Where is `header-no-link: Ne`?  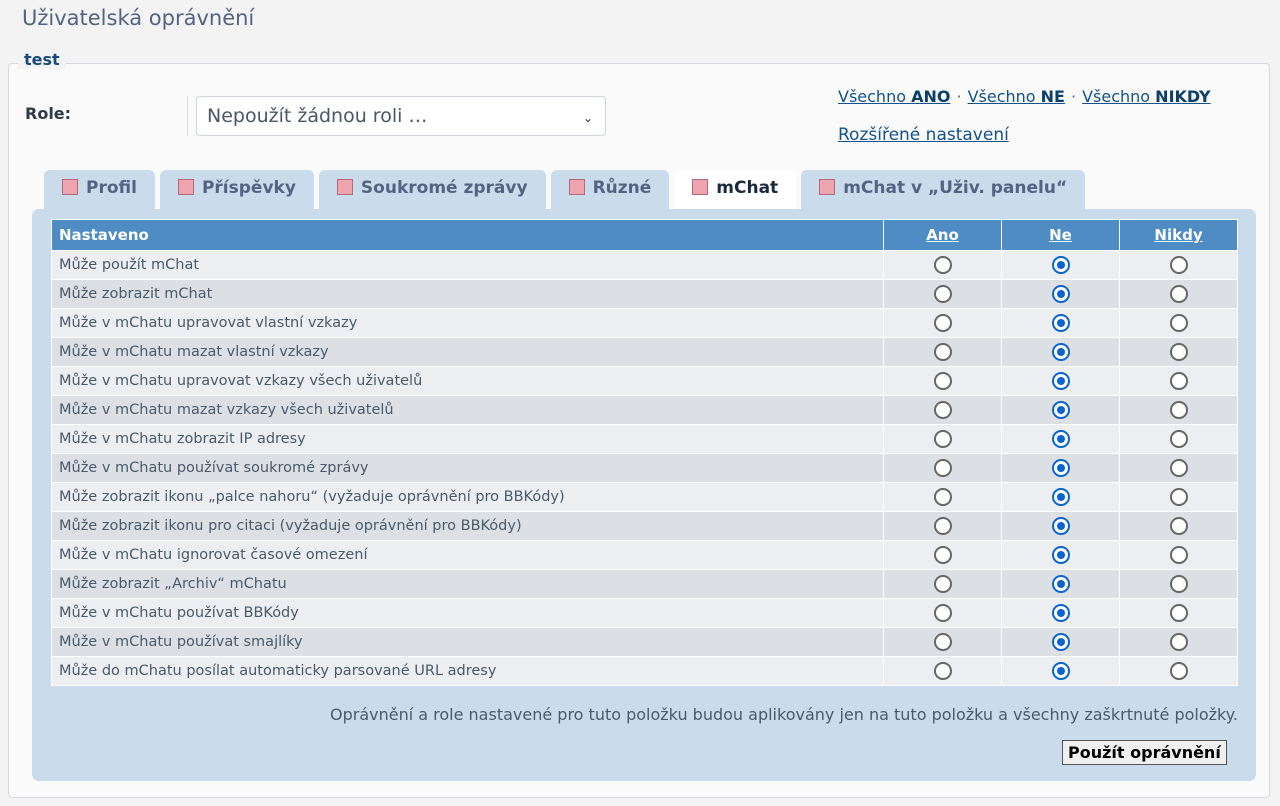 header-no-link: Ne is located at coordinates (1060, 235).